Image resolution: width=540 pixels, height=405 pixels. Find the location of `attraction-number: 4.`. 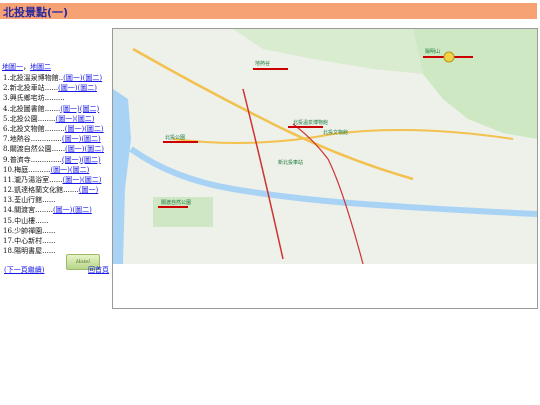

attraction-number: 4. is located at coordinates (6, 108).